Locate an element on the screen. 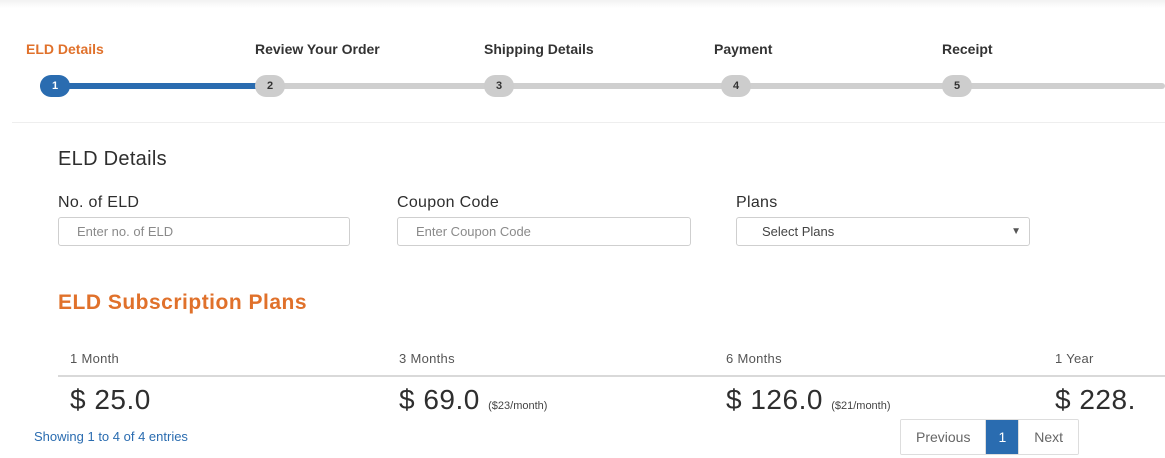  price-value: $ 25.0 is located at coordinates (110, 399).